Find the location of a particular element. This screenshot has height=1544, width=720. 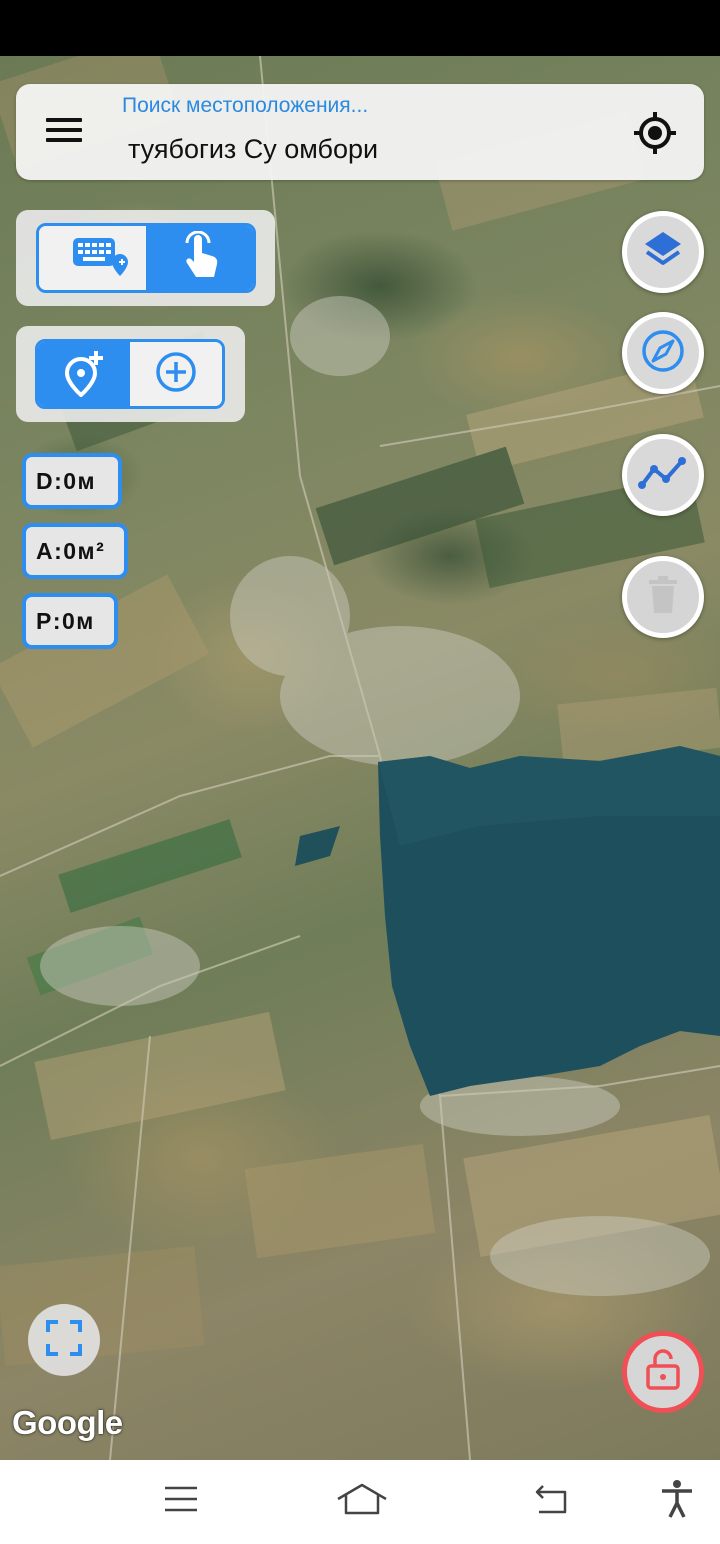

fullscreen-button is located at coordinates (64, 1340).